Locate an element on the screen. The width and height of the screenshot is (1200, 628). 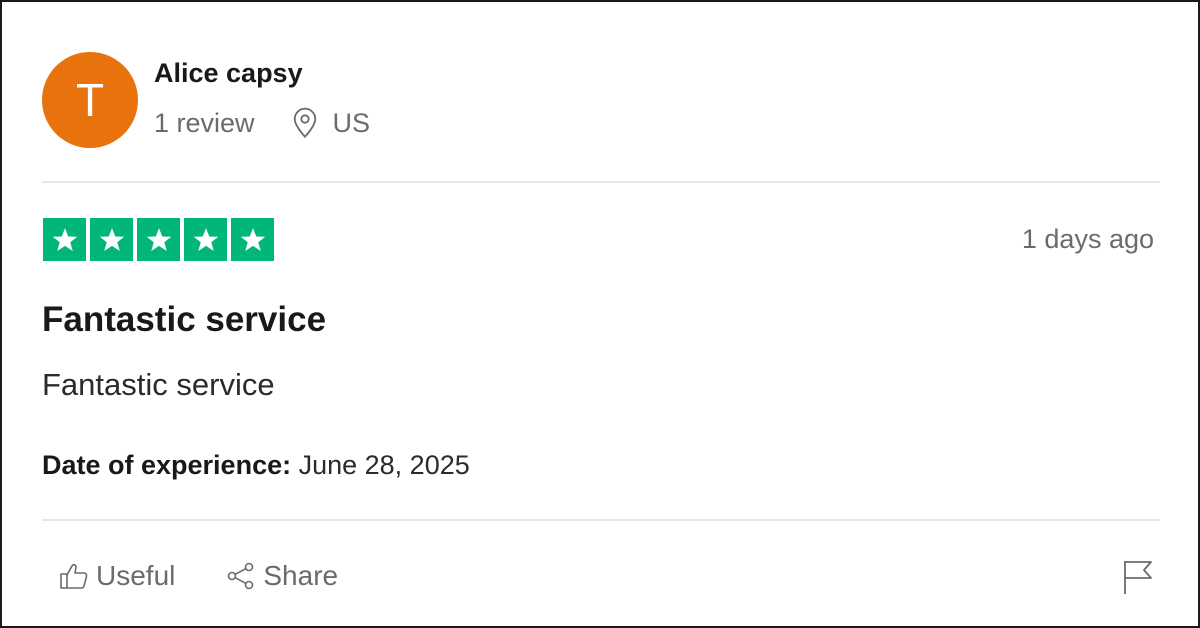
share-button: Share is located at coordinates (281, 576).